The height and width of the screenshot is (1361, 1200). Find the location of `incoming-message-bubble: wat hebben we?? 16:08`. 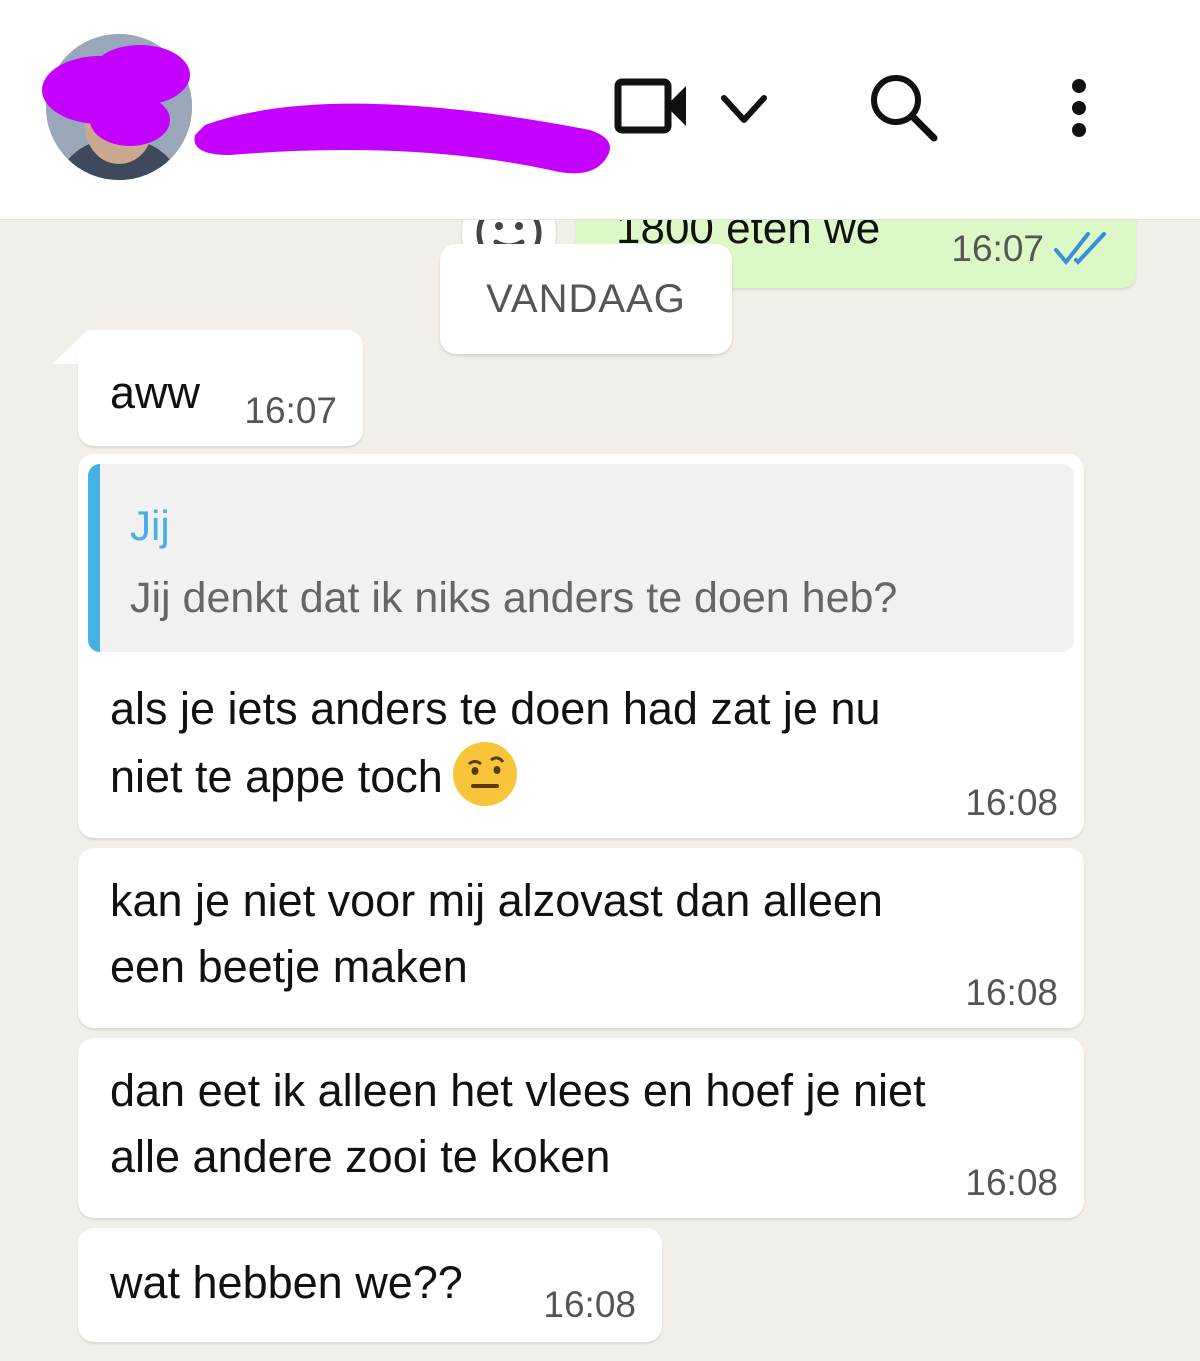

incoming-message-bubble: wat hebben we?? 16:08 is located at coordinates (370, 1285).